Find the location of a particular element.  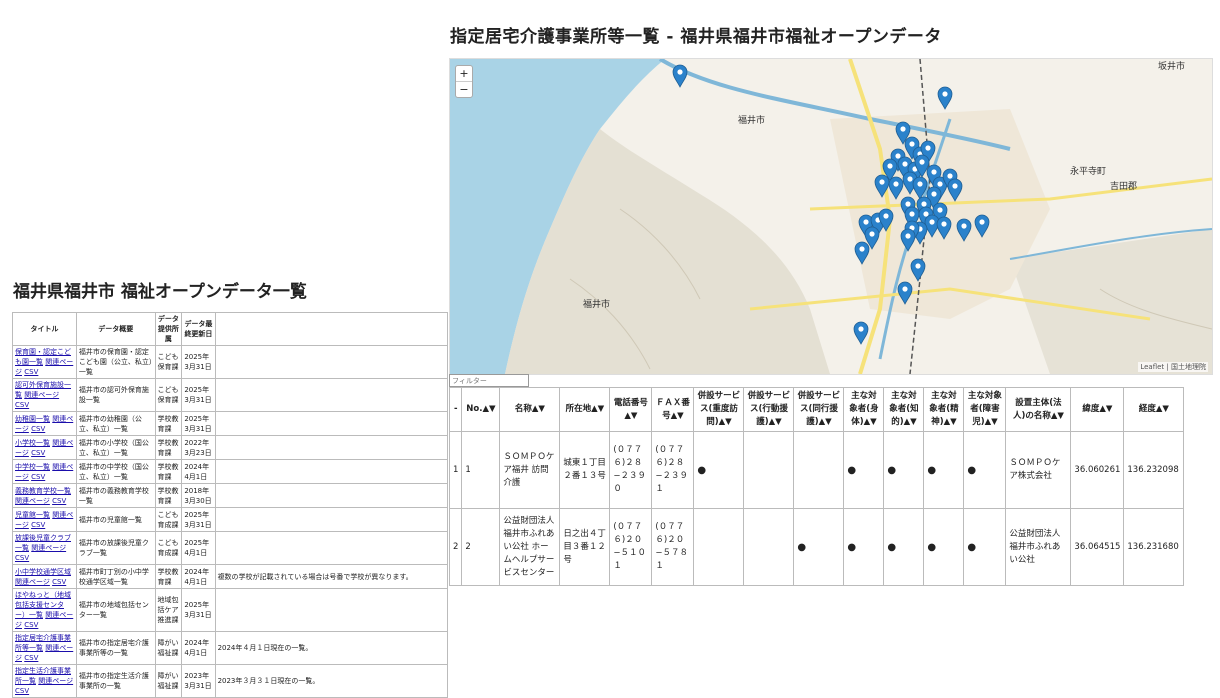

col-header: 緯度▲▼ is located at coordinates (1097, 409).